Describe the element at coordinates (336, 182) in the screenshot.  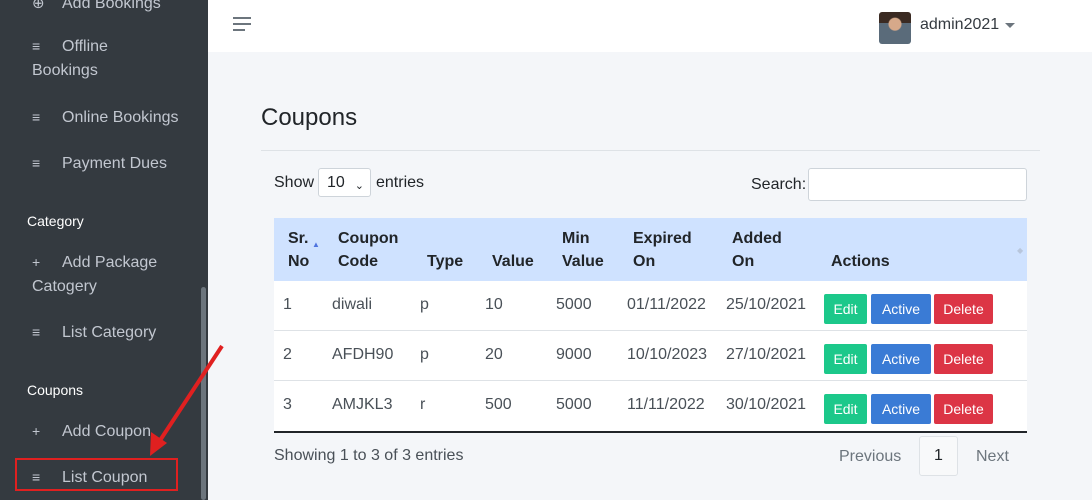
I see `entries-select-value: 10` at that location.